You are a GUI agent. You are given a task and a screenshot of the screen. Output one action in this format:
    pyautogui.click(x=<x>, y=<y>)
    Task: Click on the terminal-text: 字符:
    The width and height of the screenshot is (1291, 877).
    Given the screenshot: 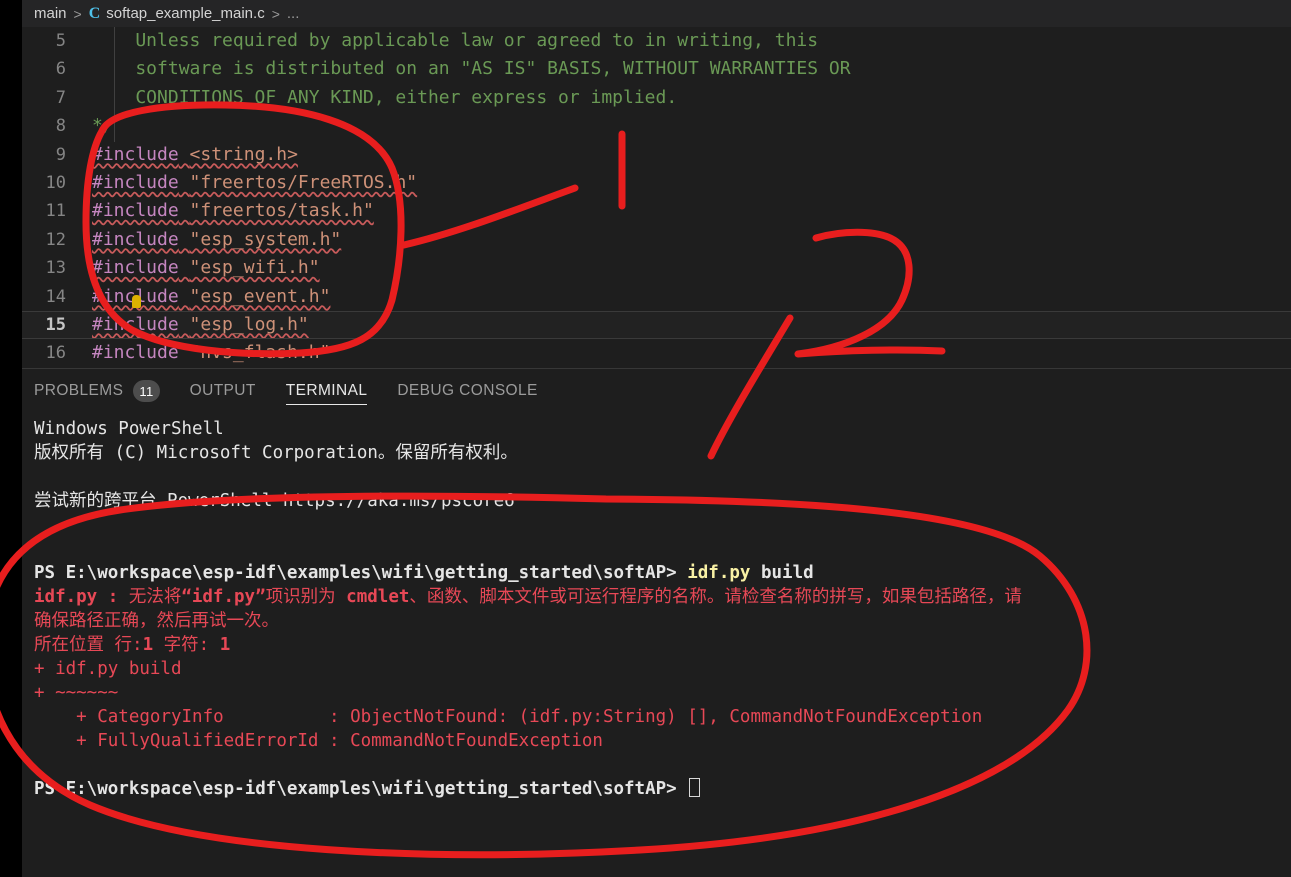 What is the action you would take?
    pyautogui.click(x=186, y=645)
    